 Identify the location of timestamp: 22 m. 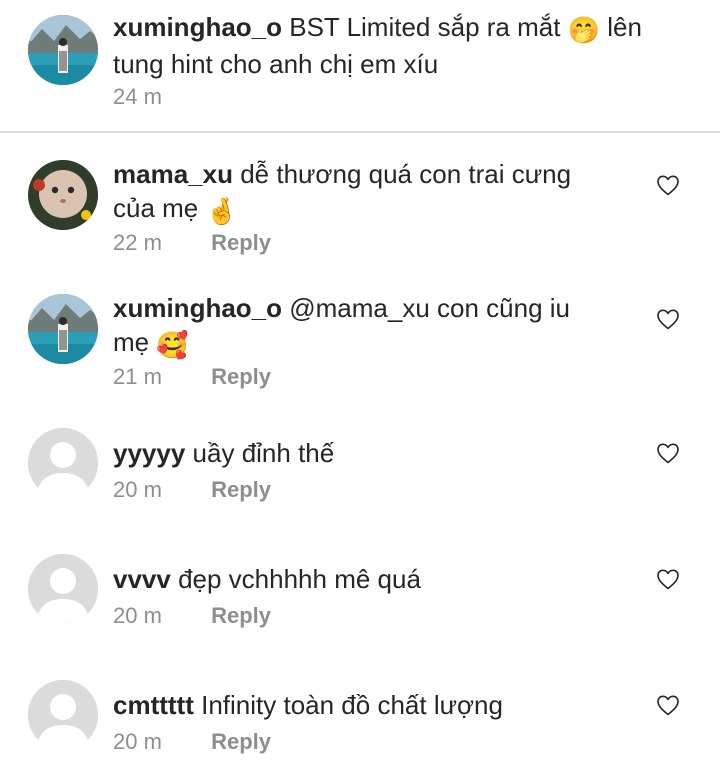
(137, 242).